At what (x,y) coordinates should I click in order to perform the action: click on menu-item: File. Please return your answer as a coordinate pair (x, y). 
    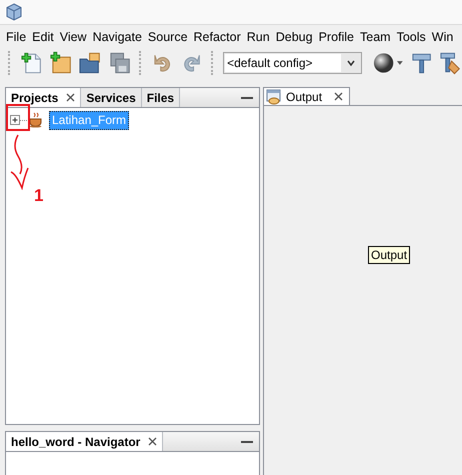
    Looking at the image, I should click on (16, 38).